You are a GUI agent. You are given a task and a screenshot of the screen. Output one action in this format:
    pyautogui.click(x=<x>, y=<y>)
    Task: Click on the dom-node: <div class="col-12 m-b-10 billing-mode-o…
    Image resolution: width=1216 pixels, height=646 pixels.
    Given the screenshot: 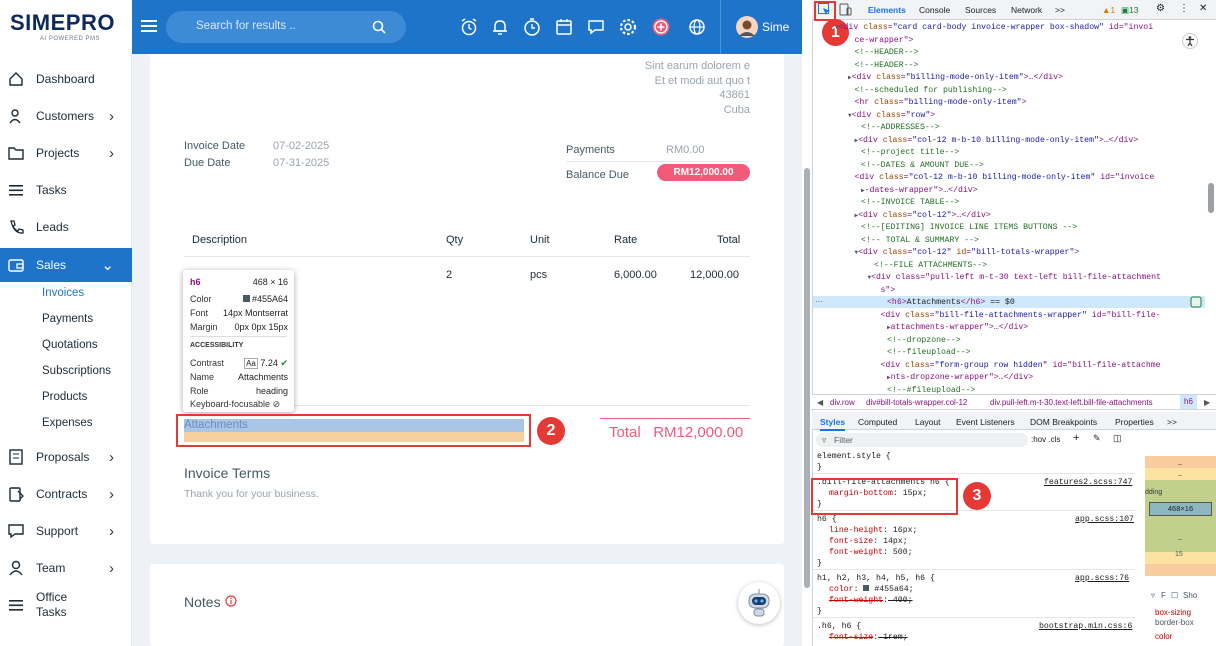 What is the action you would take?
    pyautogui.click(x=1005, y=177)
    